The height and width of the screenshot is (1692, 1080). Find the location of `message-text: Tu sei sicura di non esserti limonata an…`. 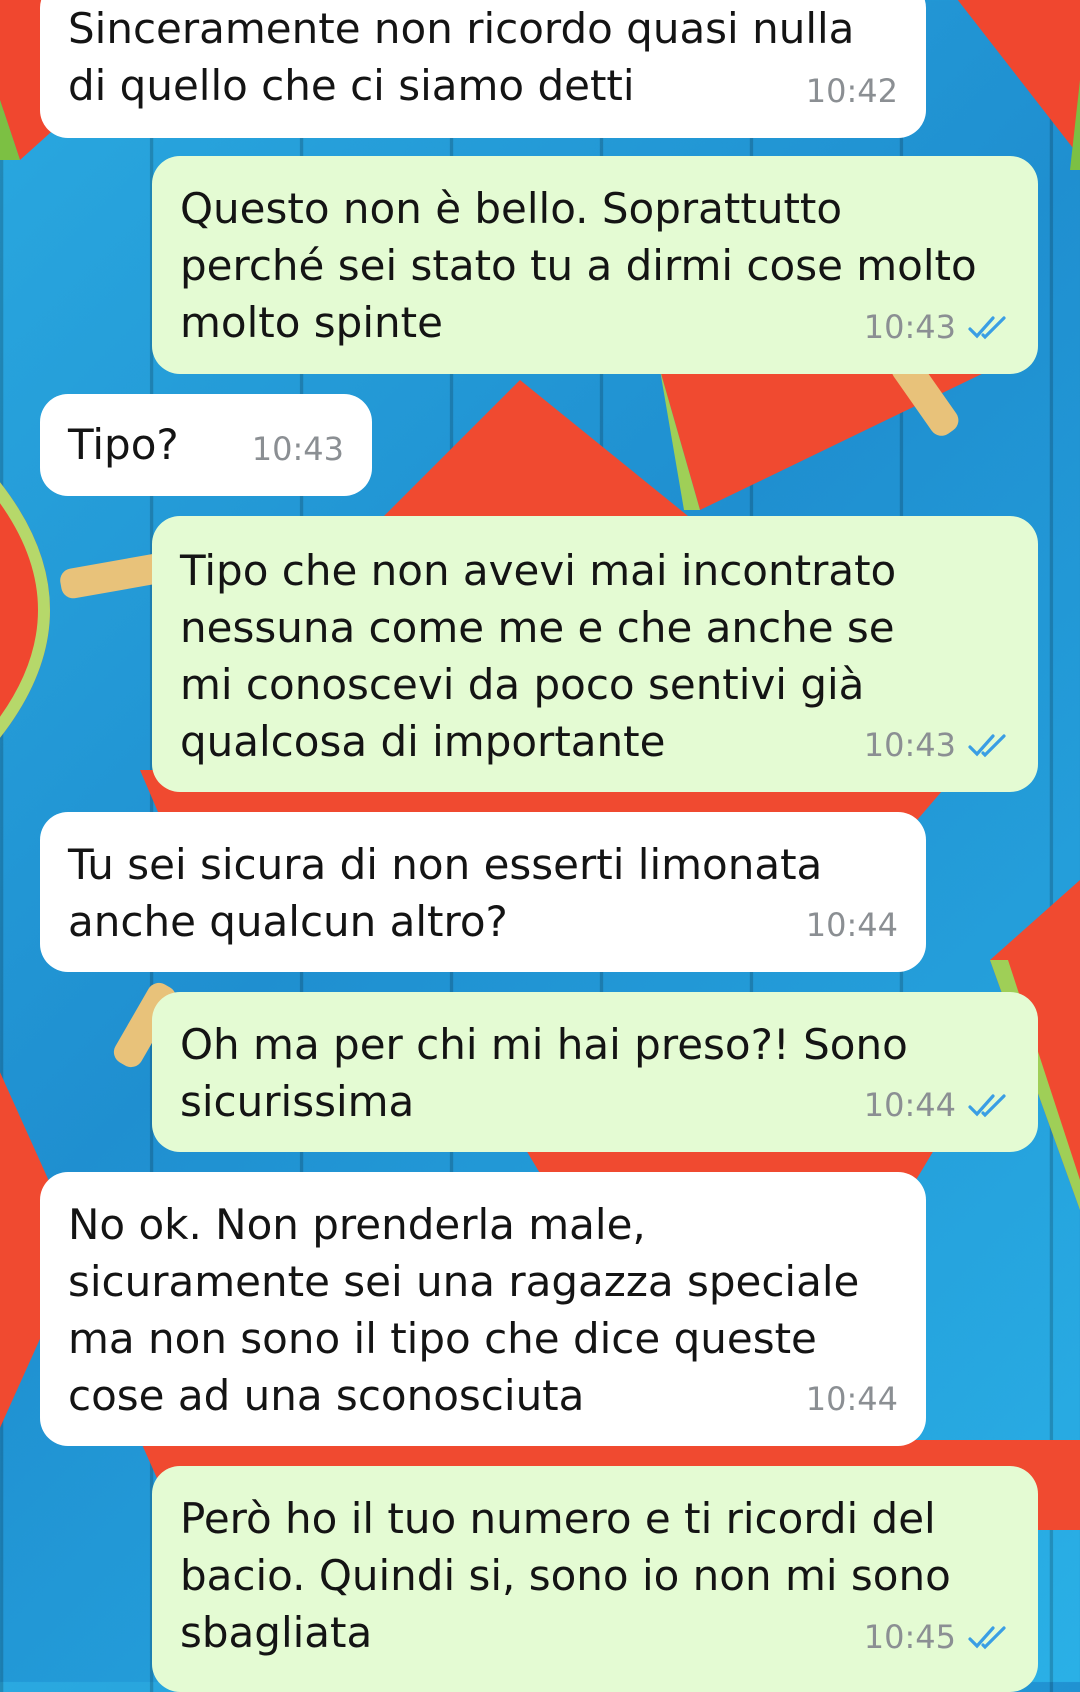

message-text: Tu sei sicura di non esserti limonata an… is located at coordinates (445, 893).